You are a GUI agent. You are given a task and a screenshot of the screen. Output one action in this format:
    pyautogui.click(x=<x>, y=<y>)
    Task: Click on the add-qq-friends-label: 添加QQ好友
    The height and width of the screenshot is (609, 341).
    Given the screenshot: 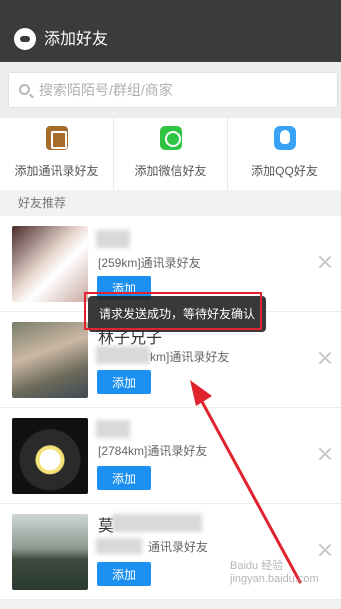 What is the action you would take?
    pyautogui.click(x=284, y=171)
    